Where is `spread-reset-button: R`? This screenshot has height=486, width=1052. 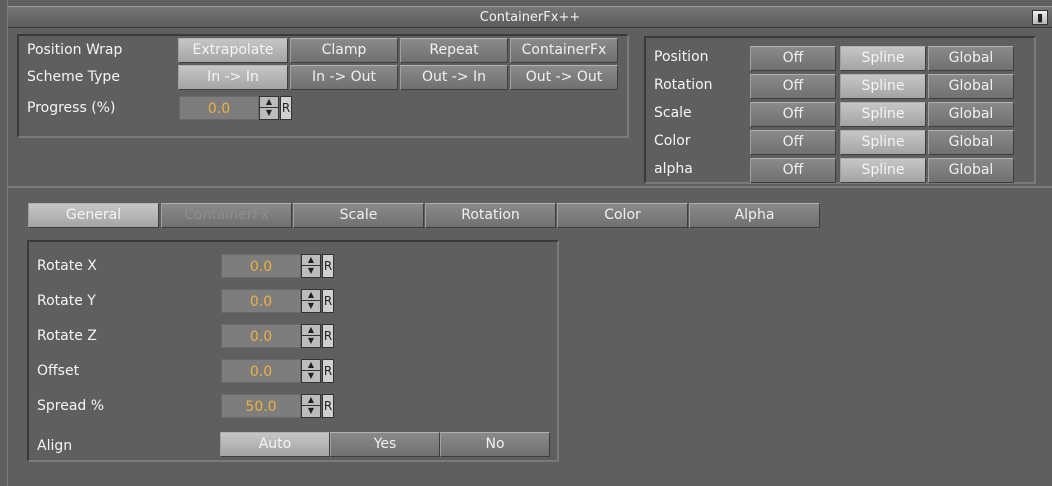 spread-reset-button: R is located at coordinates (328, 406).